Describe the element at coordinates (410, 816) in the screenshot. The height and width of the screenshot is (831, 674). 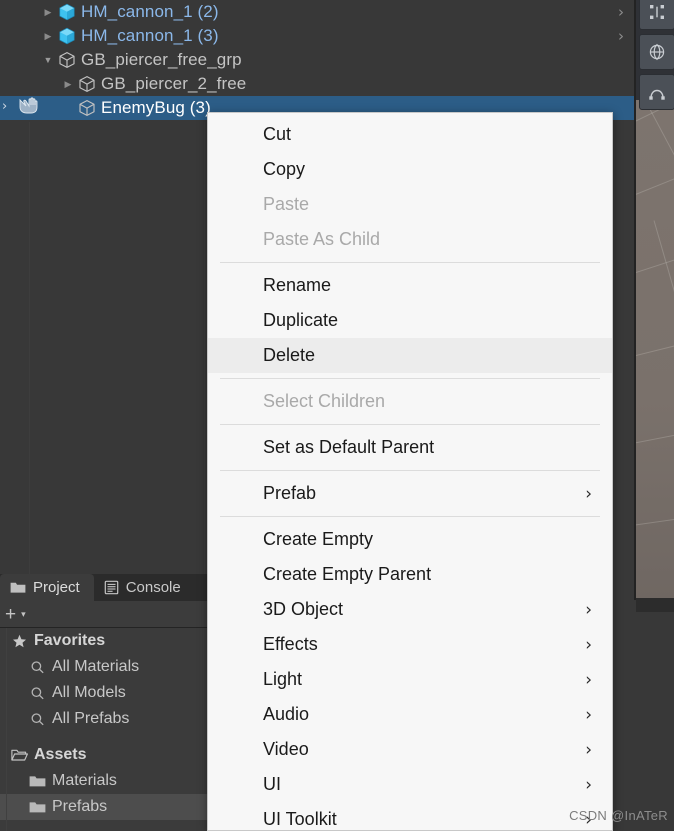
I see `menu-item-ui-toolkit: UI Toolkit ›` at that location.